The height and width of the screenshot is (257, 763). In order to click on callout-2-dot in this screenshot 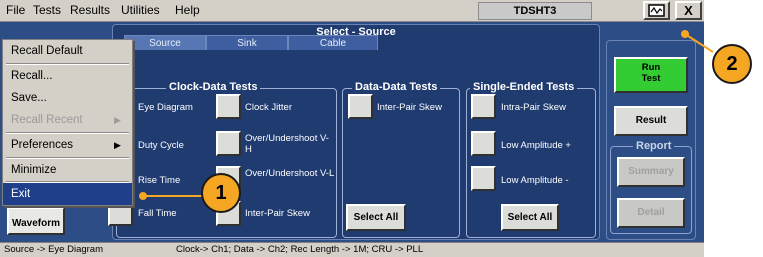, I will do `click(685, 34)`.